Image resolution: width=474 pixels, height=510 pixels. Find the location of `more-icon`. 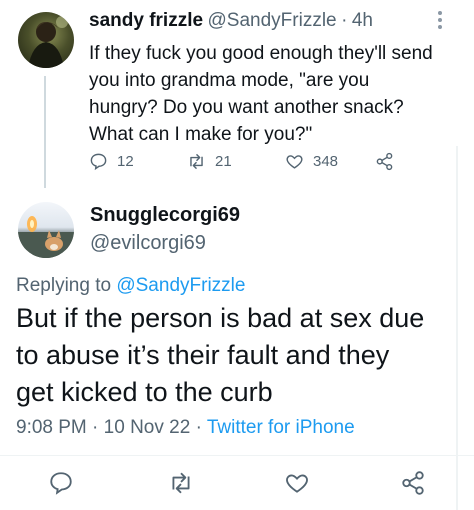

more-icon is located at coordinates (440, 20).